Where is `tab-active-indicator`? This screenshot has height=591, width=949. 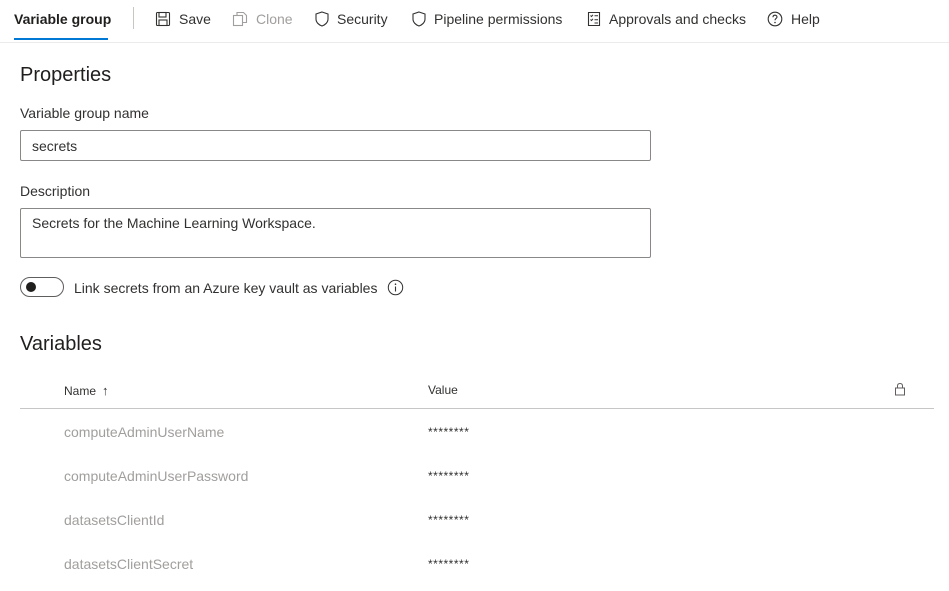
tab-active-indicator is located at coordinates (61, 39).